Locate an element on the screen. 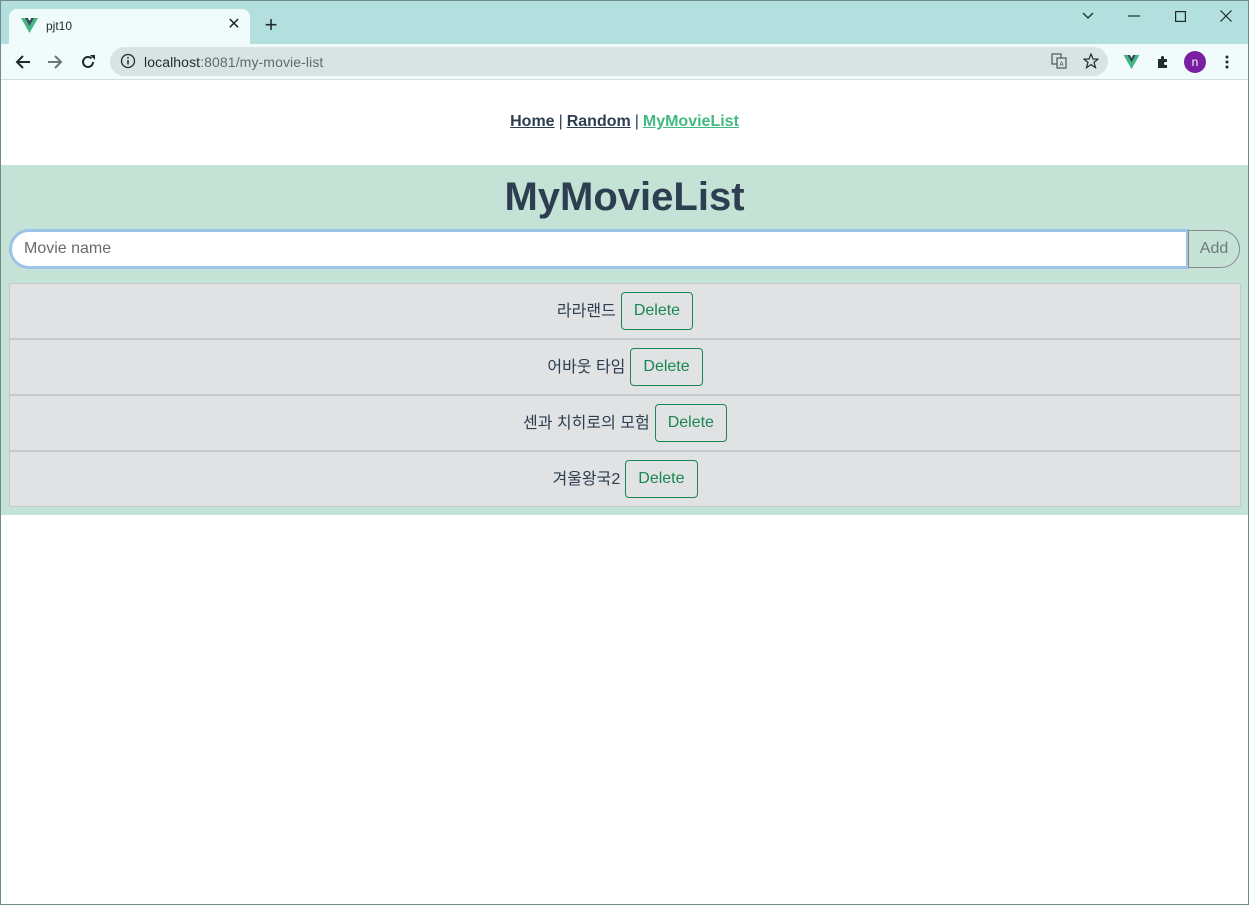 This screenshot has height=905, width=1249. address-bar: localhost:8081/my-movie-list A is located at coordinates (609, 61).